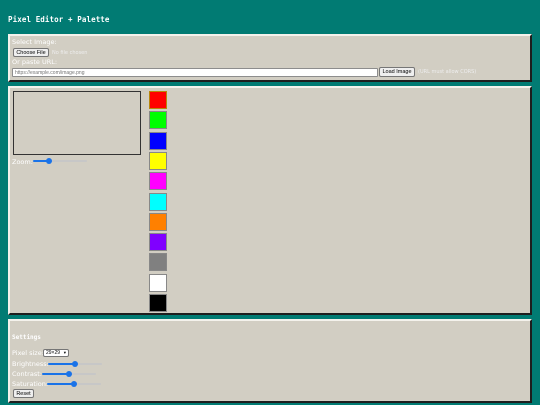 Image resolution: width=540 pixels, height=405 pixels. I want to click on contrast-label: Contrast:, so click(27, 374).